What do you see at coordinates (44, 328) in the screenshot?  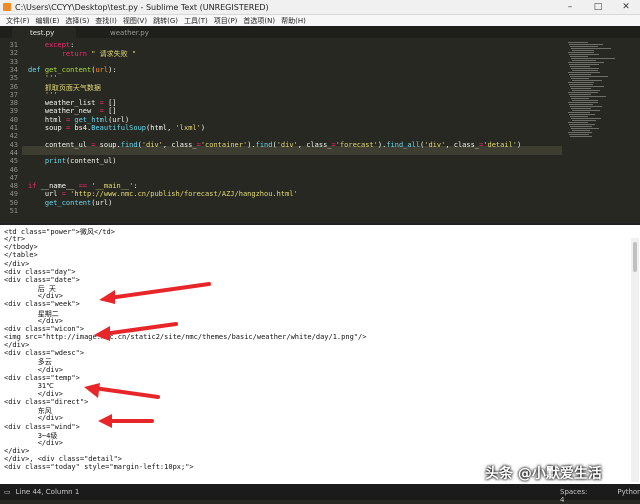 I see `console-line: <div class="wicon">` at bounding box center [44, 328].